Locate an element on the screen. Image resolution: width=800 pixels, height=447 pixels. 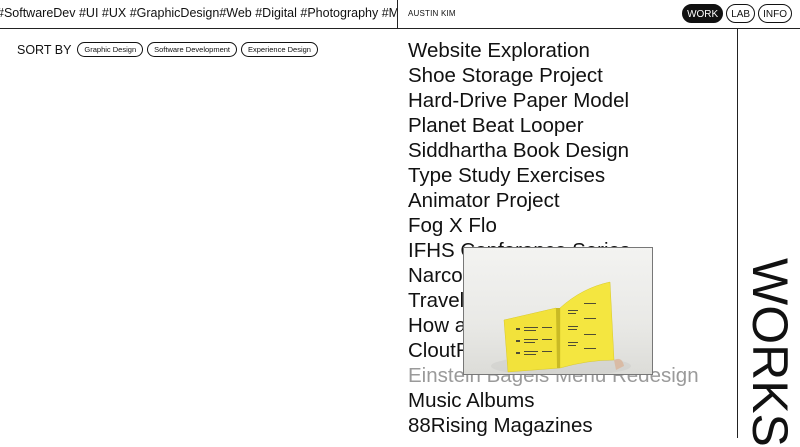
section-title-vertical: WORKS is located at coordinates (770, 352).